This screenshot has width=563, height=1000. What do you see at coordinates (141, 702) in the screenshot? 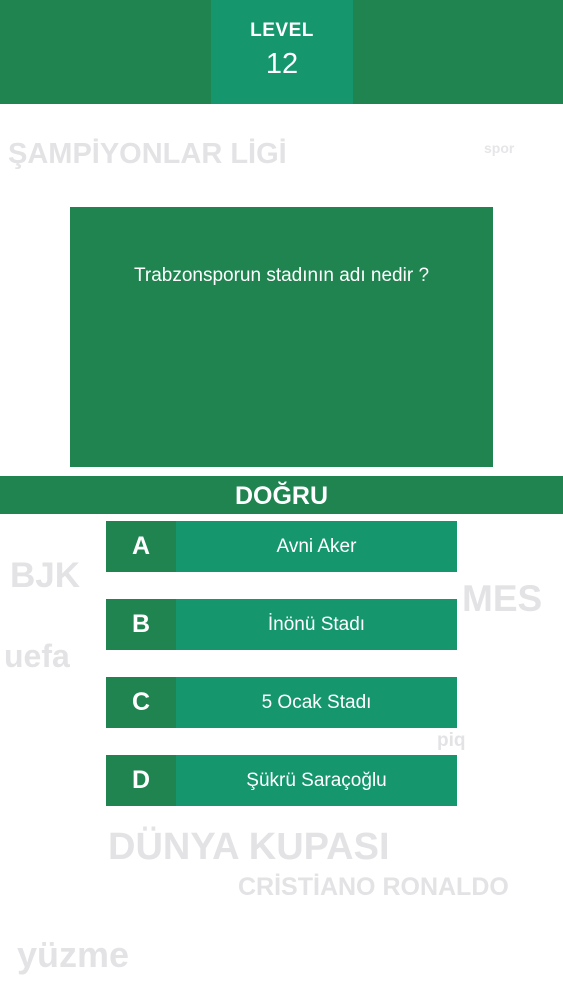
I see `option-letter: C` at bounding box center [141, 702].